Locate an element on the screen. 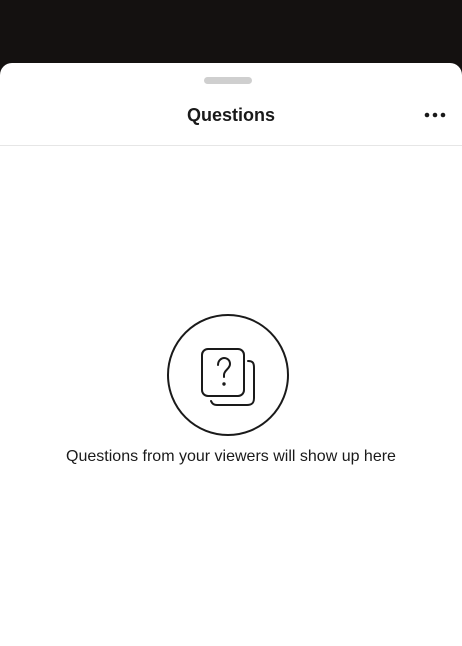 This screenshot has height=646, width=462. header-divider is located at coordinates (231, 145).